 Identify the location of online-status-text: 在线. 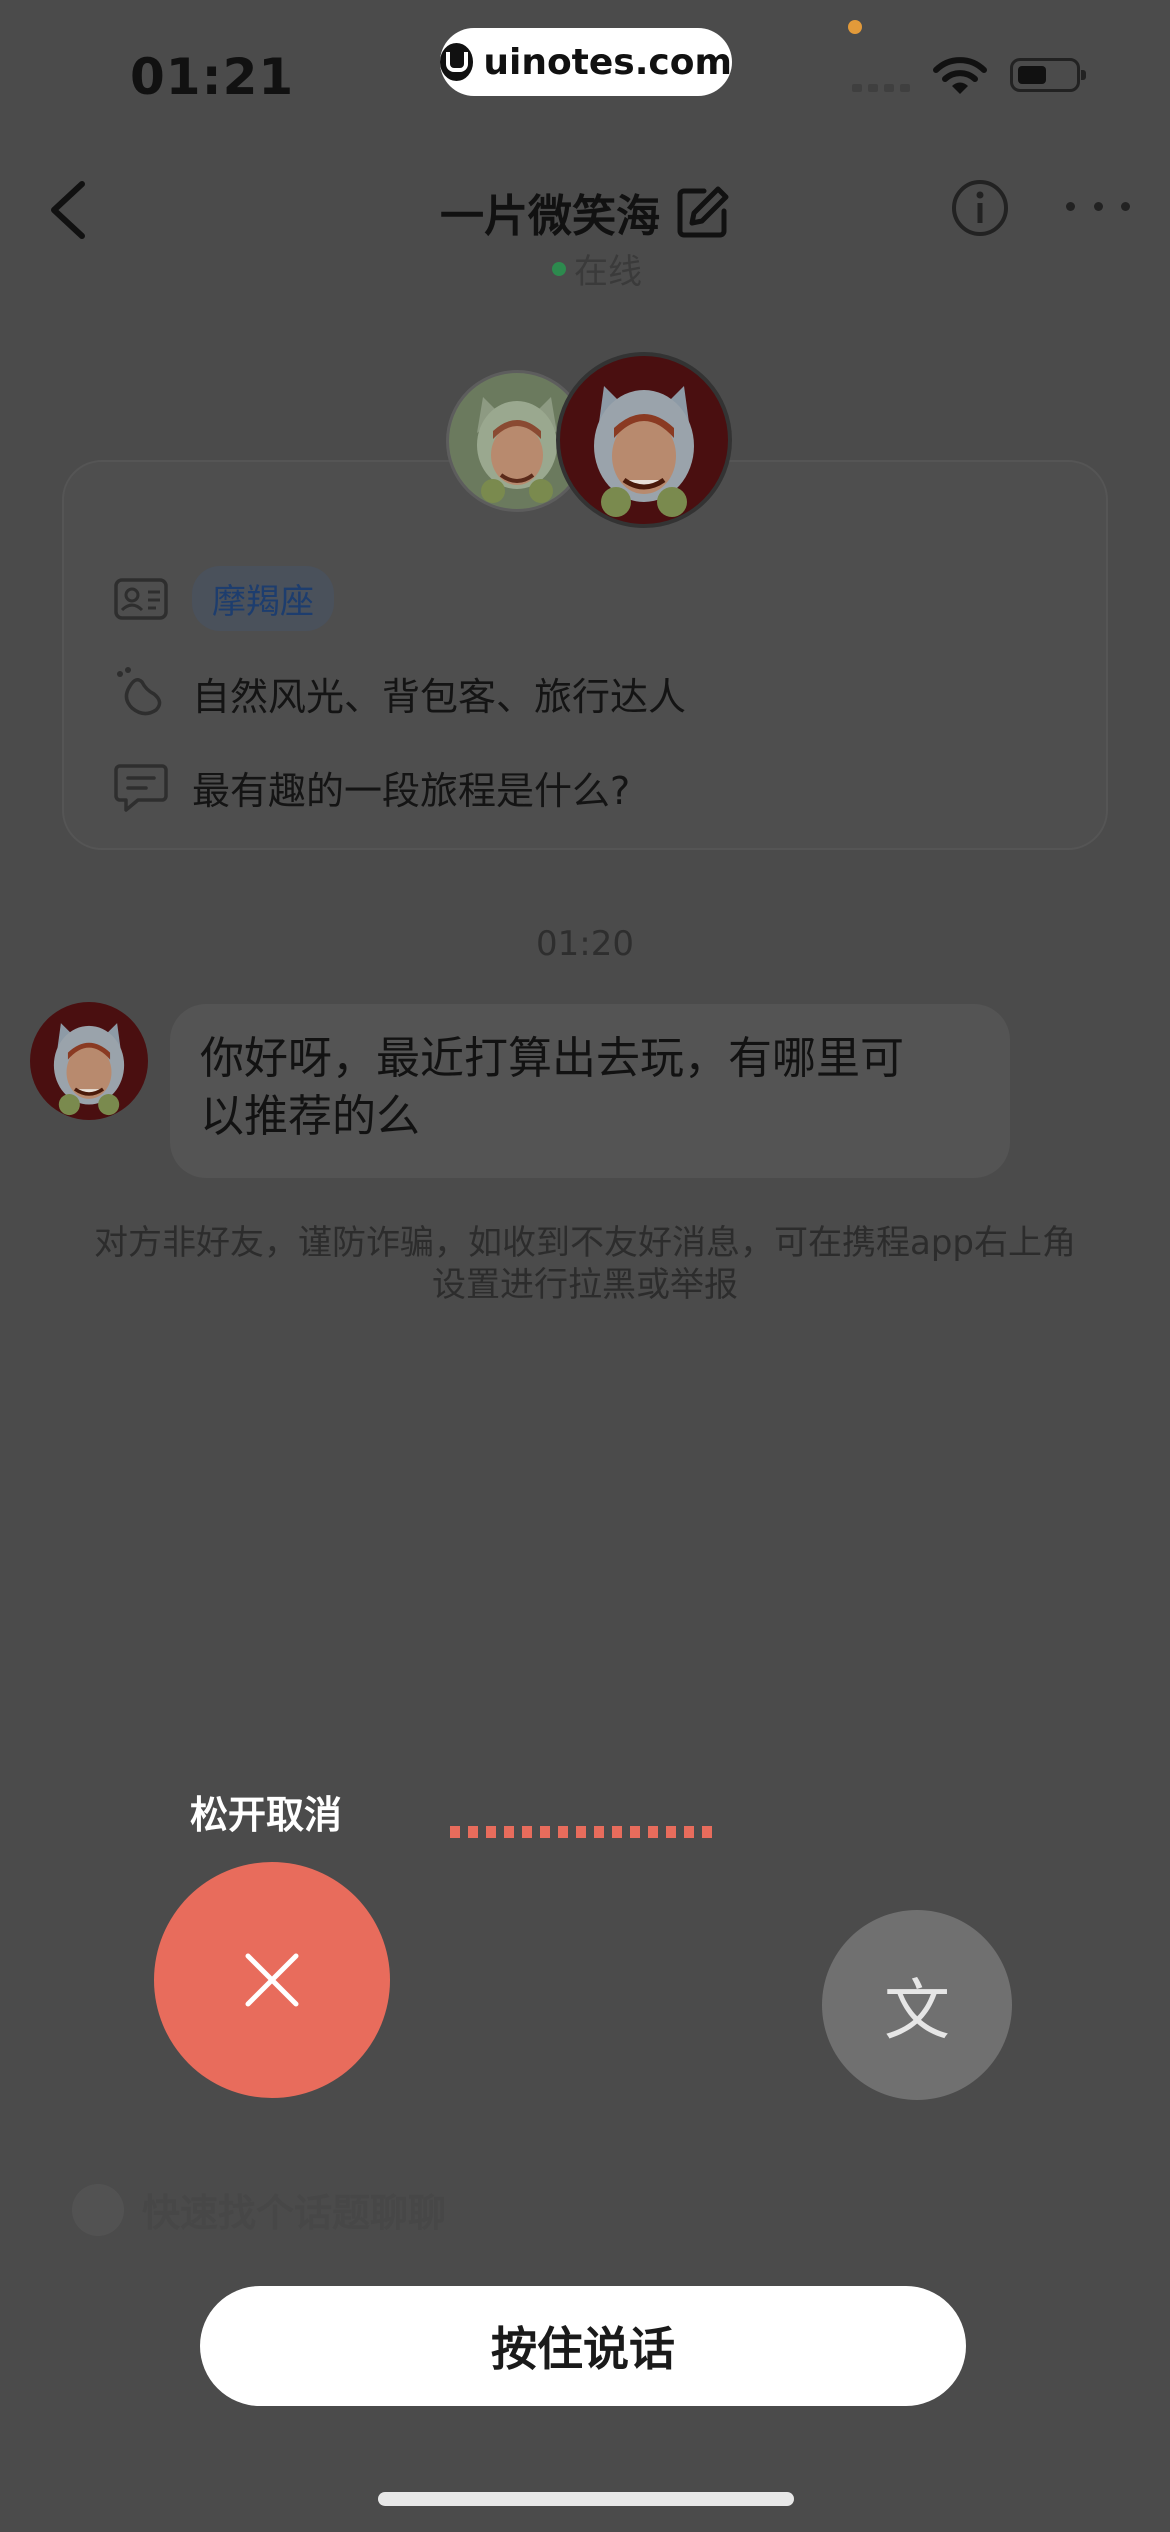
(608, 272).